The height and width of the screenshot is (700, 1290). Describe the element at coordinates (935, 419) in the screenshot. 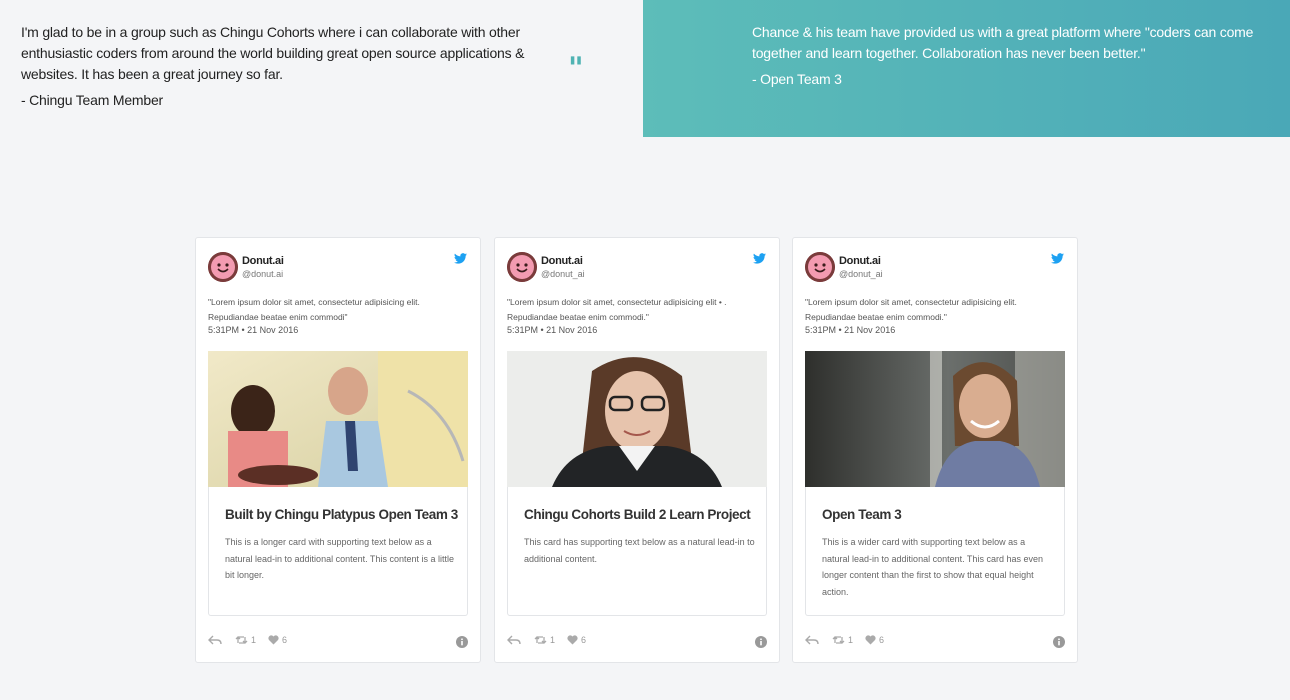

I see `woman-office-photo` at that location.